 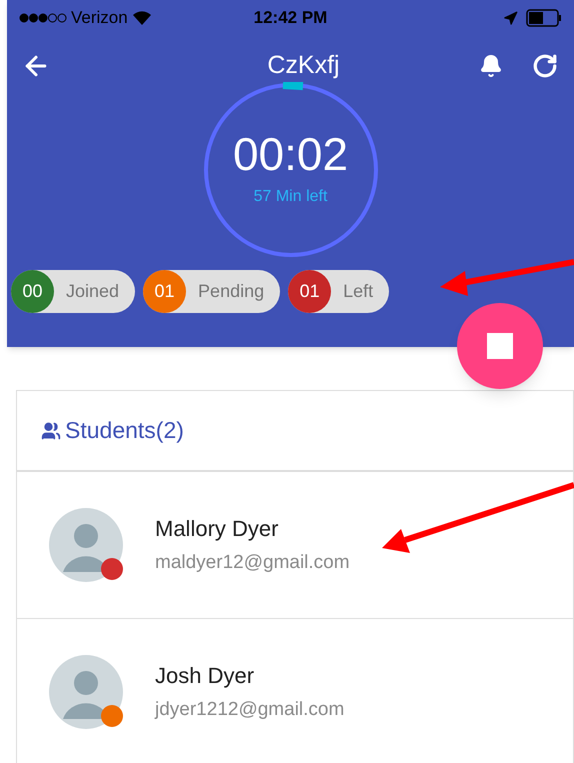 What do you see at coordinates (205, 676) in the screenshot?
I see `student-name: Josh Dyer` at bounding box center [205, 676].